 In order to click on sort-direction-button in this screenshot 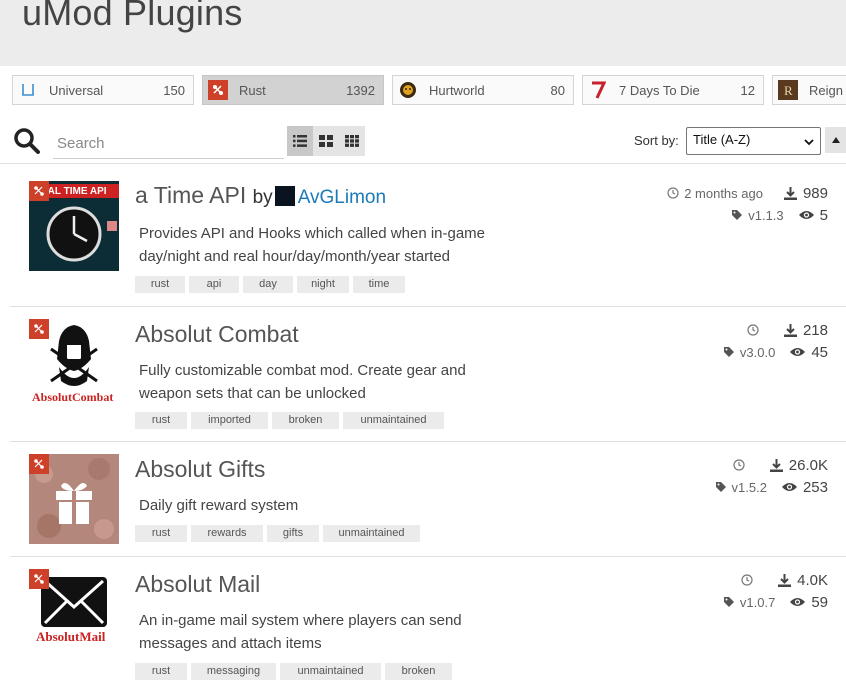, I will do `click(835, 140)`.